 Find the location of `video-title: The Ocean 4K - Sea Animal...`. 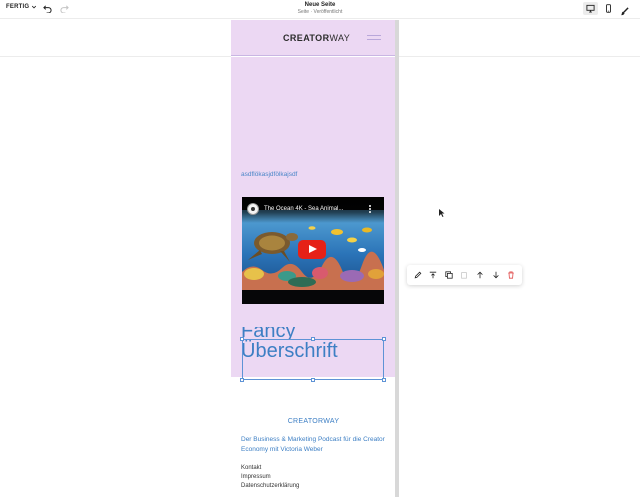

video-title: The Ocean 4K - Sea Animal... is located at coordinates (303, 209).